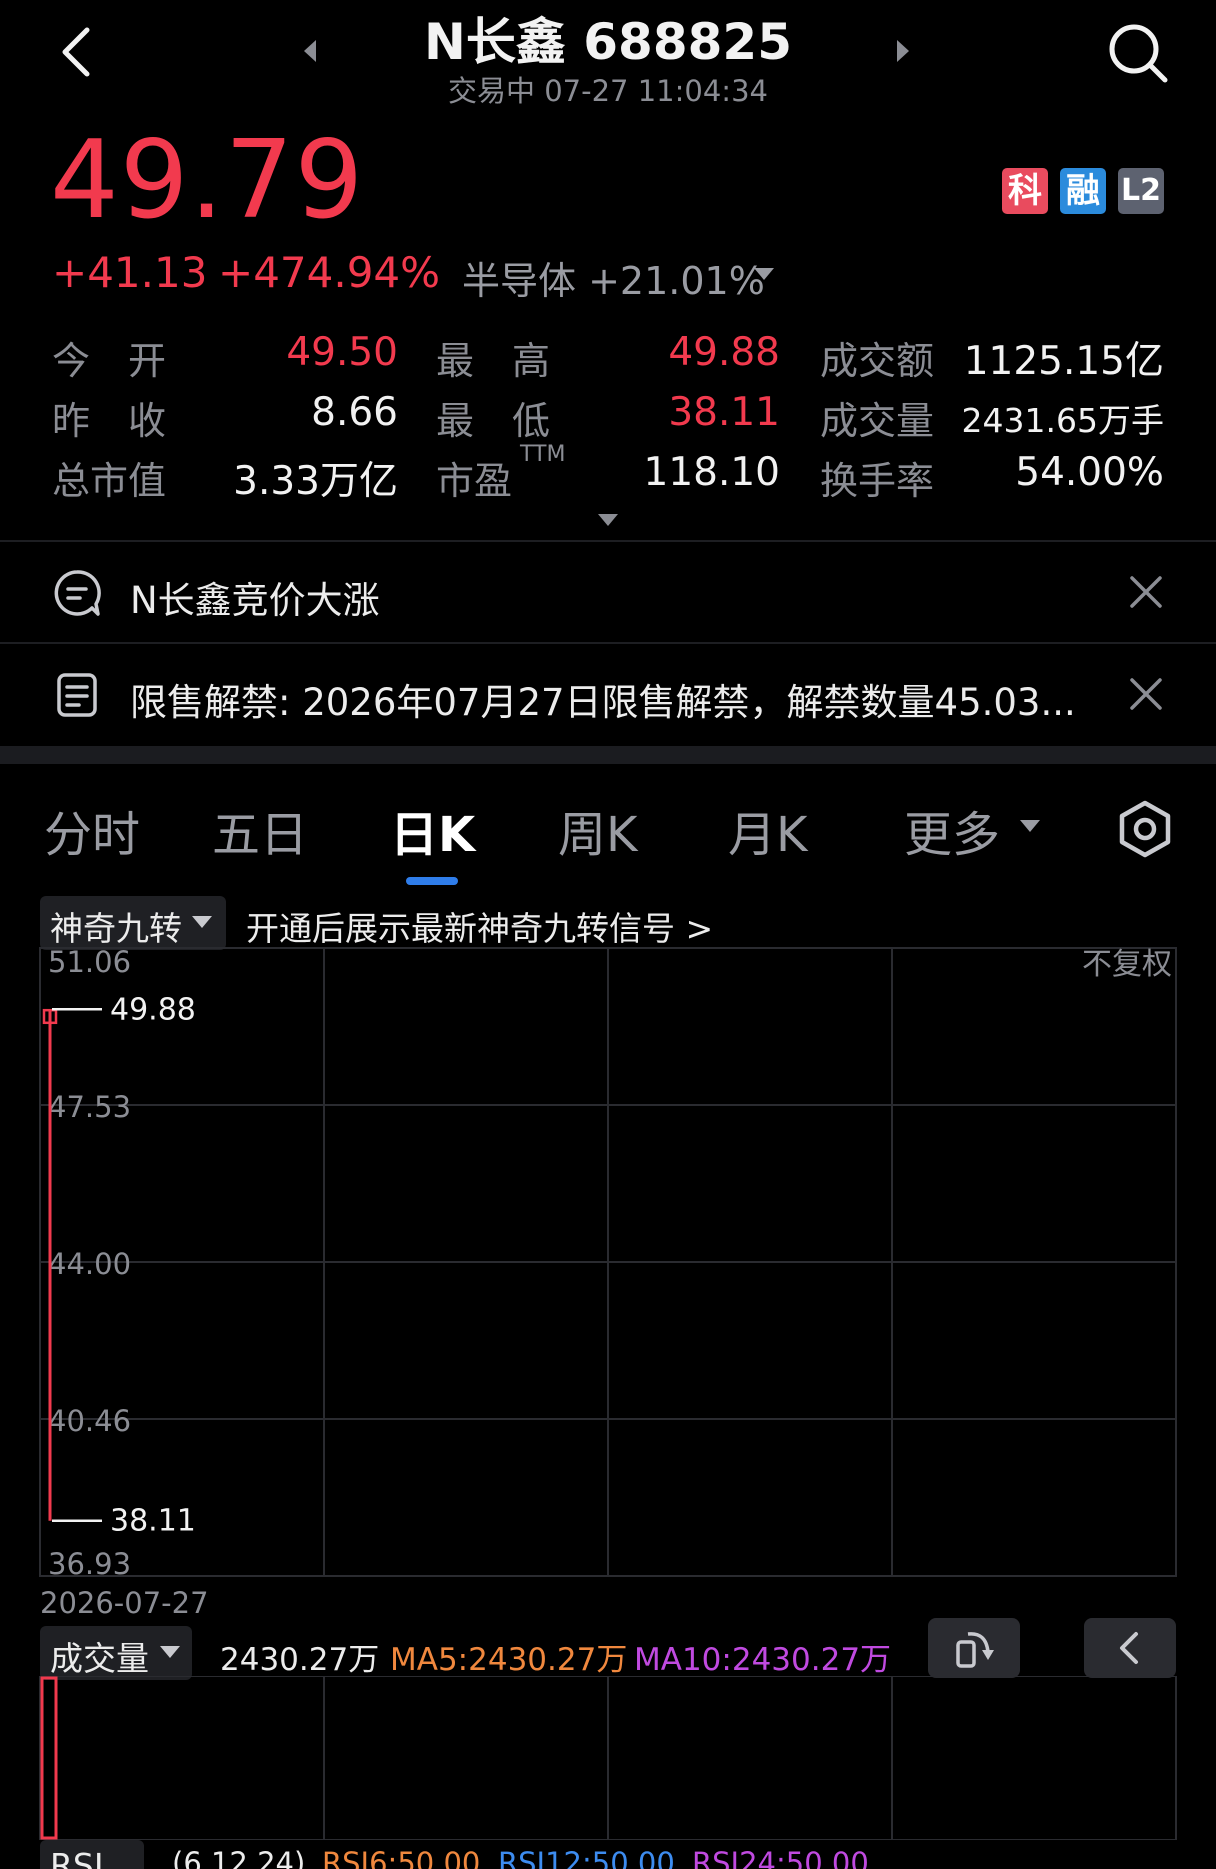  Describe the element at coordinates (130, 272) in the screenshot. I see `price-change: +41.13` at that location.